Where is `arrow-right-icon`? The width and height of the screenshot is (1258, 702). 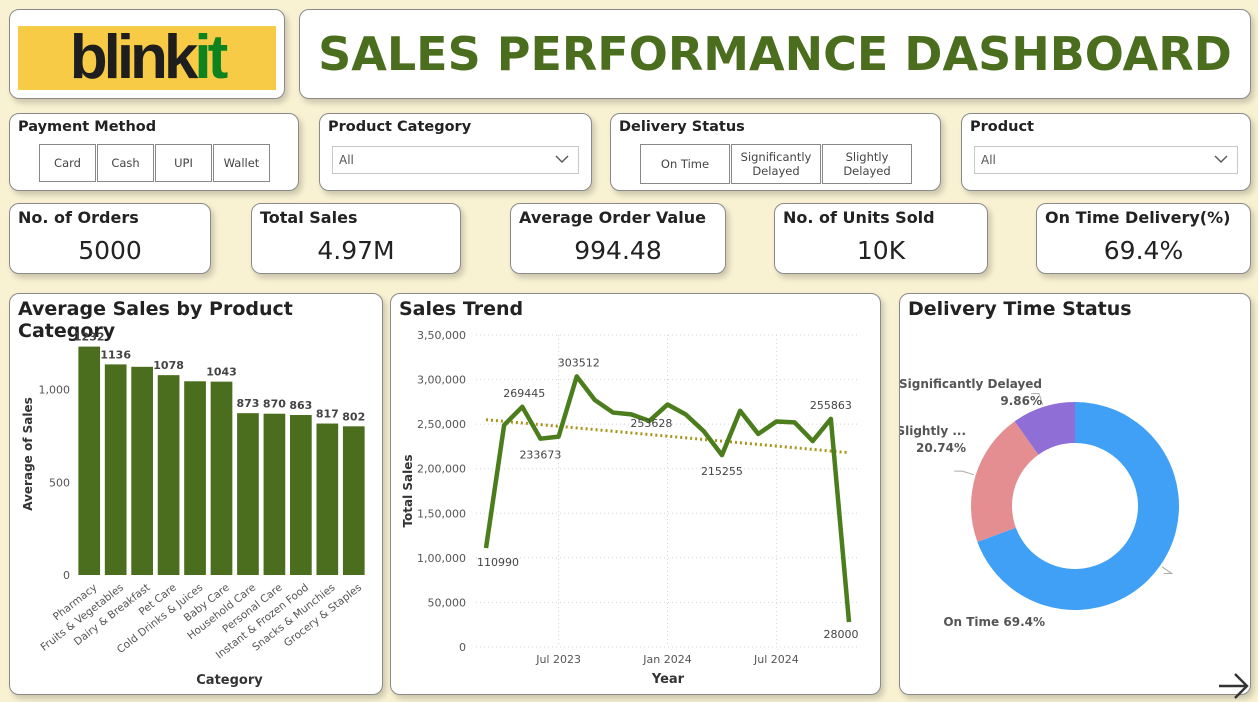
arrow-right-icon is located at coordinates (1234, 686).